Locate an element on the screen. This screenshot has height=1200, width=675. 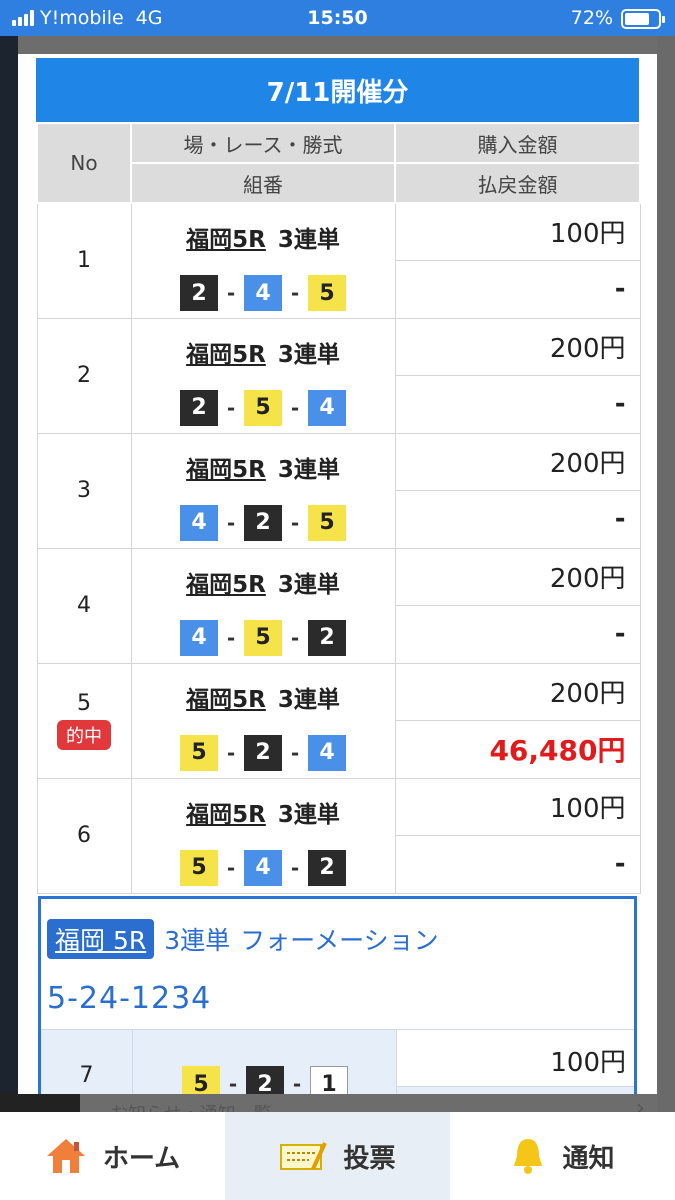
combo: 4-2-5 is located at coordinates (263, 522).